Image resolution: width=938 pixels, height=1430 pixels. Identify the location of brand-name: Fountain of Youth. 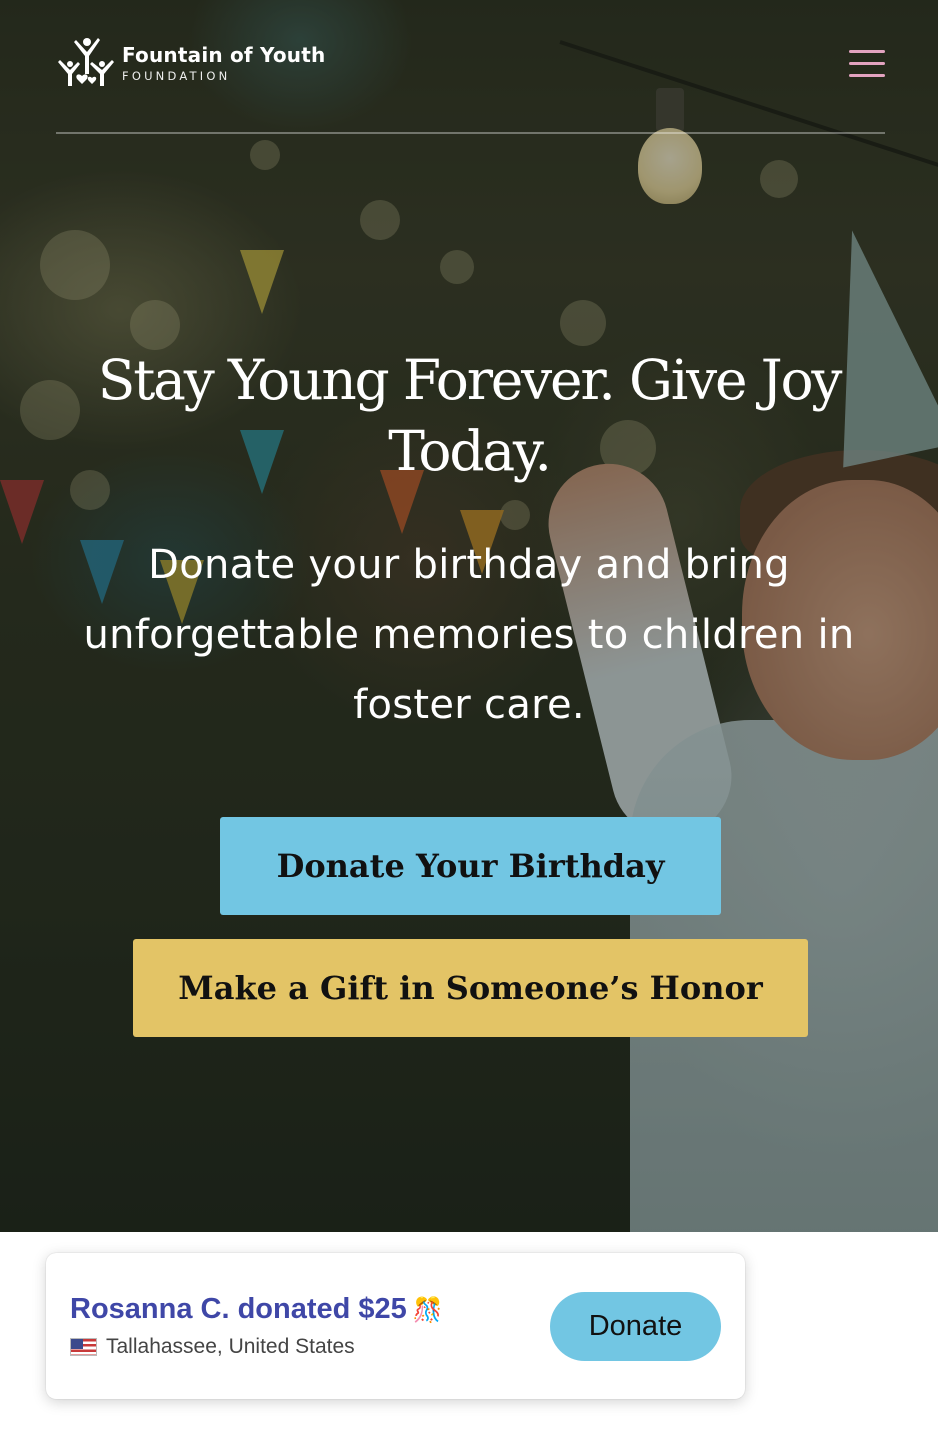
(224, 55).